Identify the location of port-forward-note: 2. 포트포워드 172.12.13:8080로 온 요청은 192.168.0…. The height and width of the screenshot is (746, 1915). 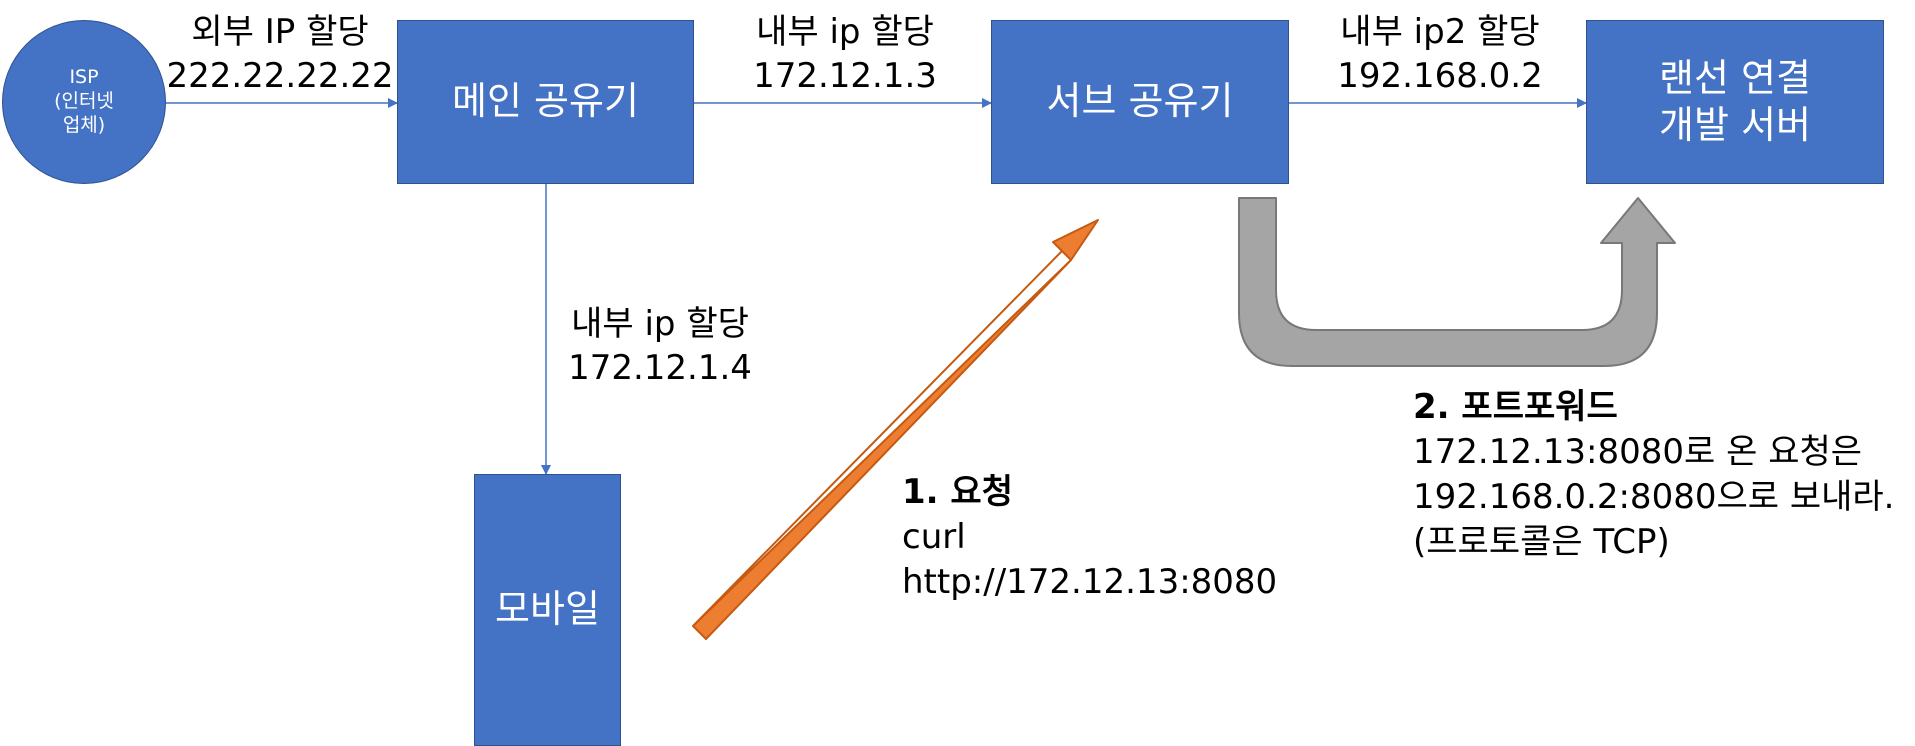
(1653, 475).